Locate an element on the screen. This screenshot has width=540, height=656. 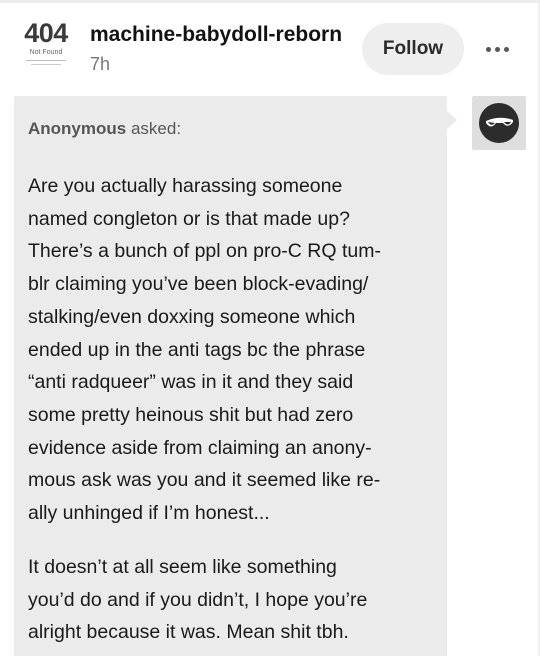
asker-name: Anonymous is located at coordinates (77, 128).